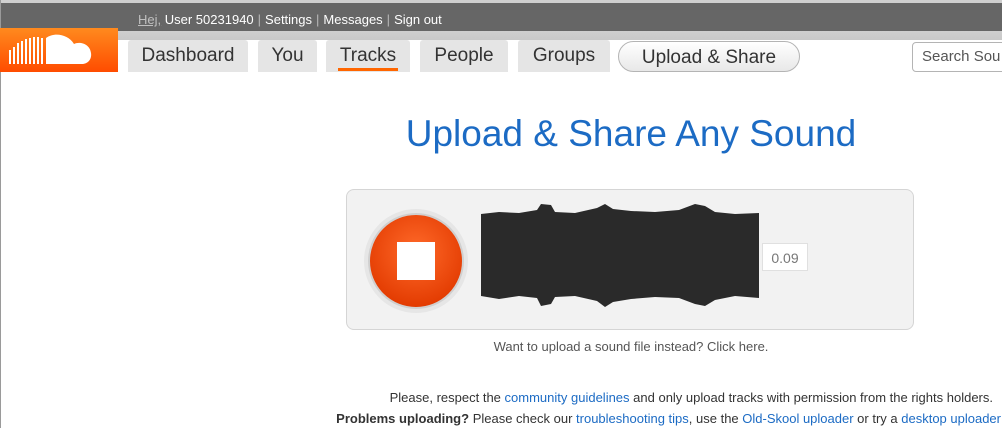  I want to click on tab-you: You, so click(287, 56).